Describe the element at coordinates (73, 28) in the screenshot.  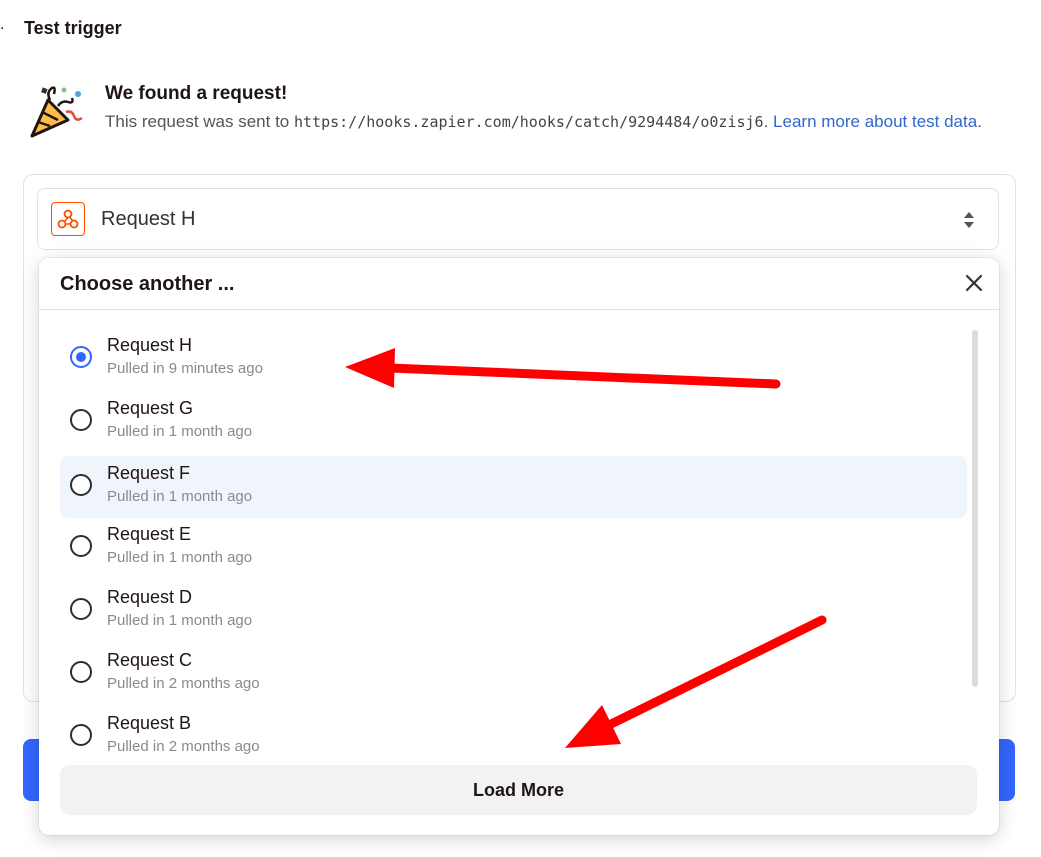
I see `section-title: Test trigger` at that location.